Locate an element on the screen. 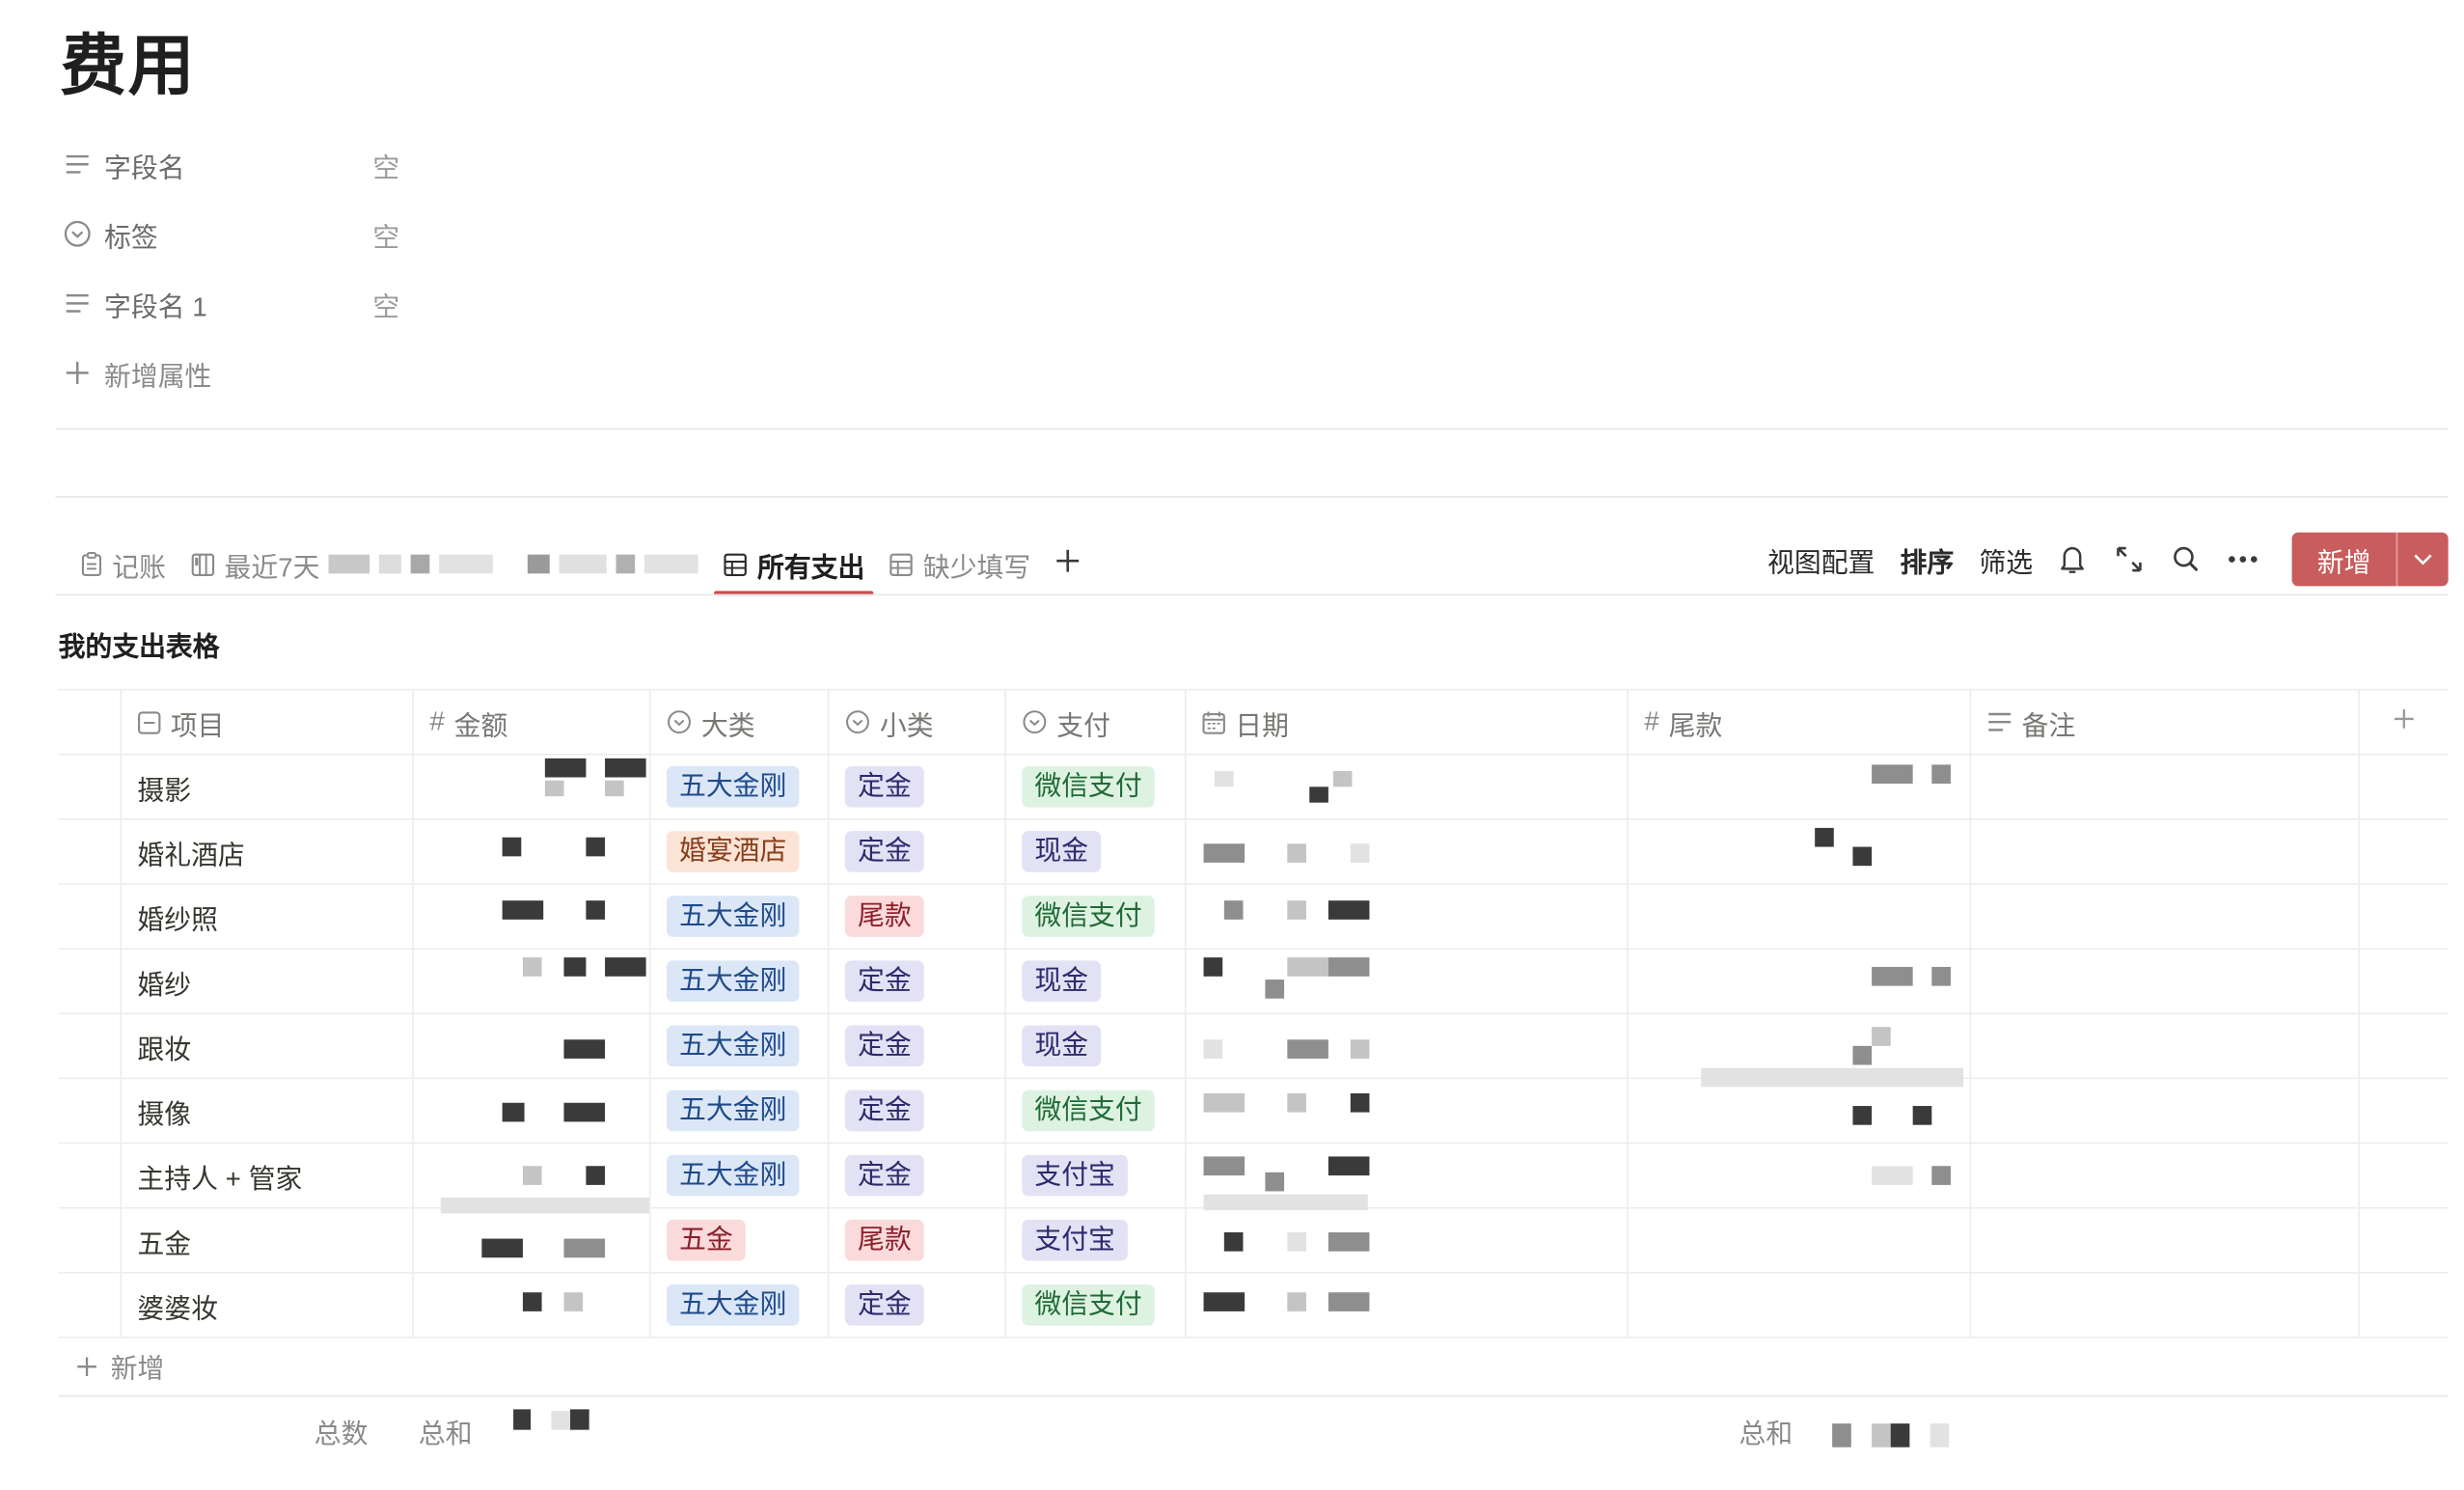  add-property-button: 新增属性 is located at coordinates (137, 372).